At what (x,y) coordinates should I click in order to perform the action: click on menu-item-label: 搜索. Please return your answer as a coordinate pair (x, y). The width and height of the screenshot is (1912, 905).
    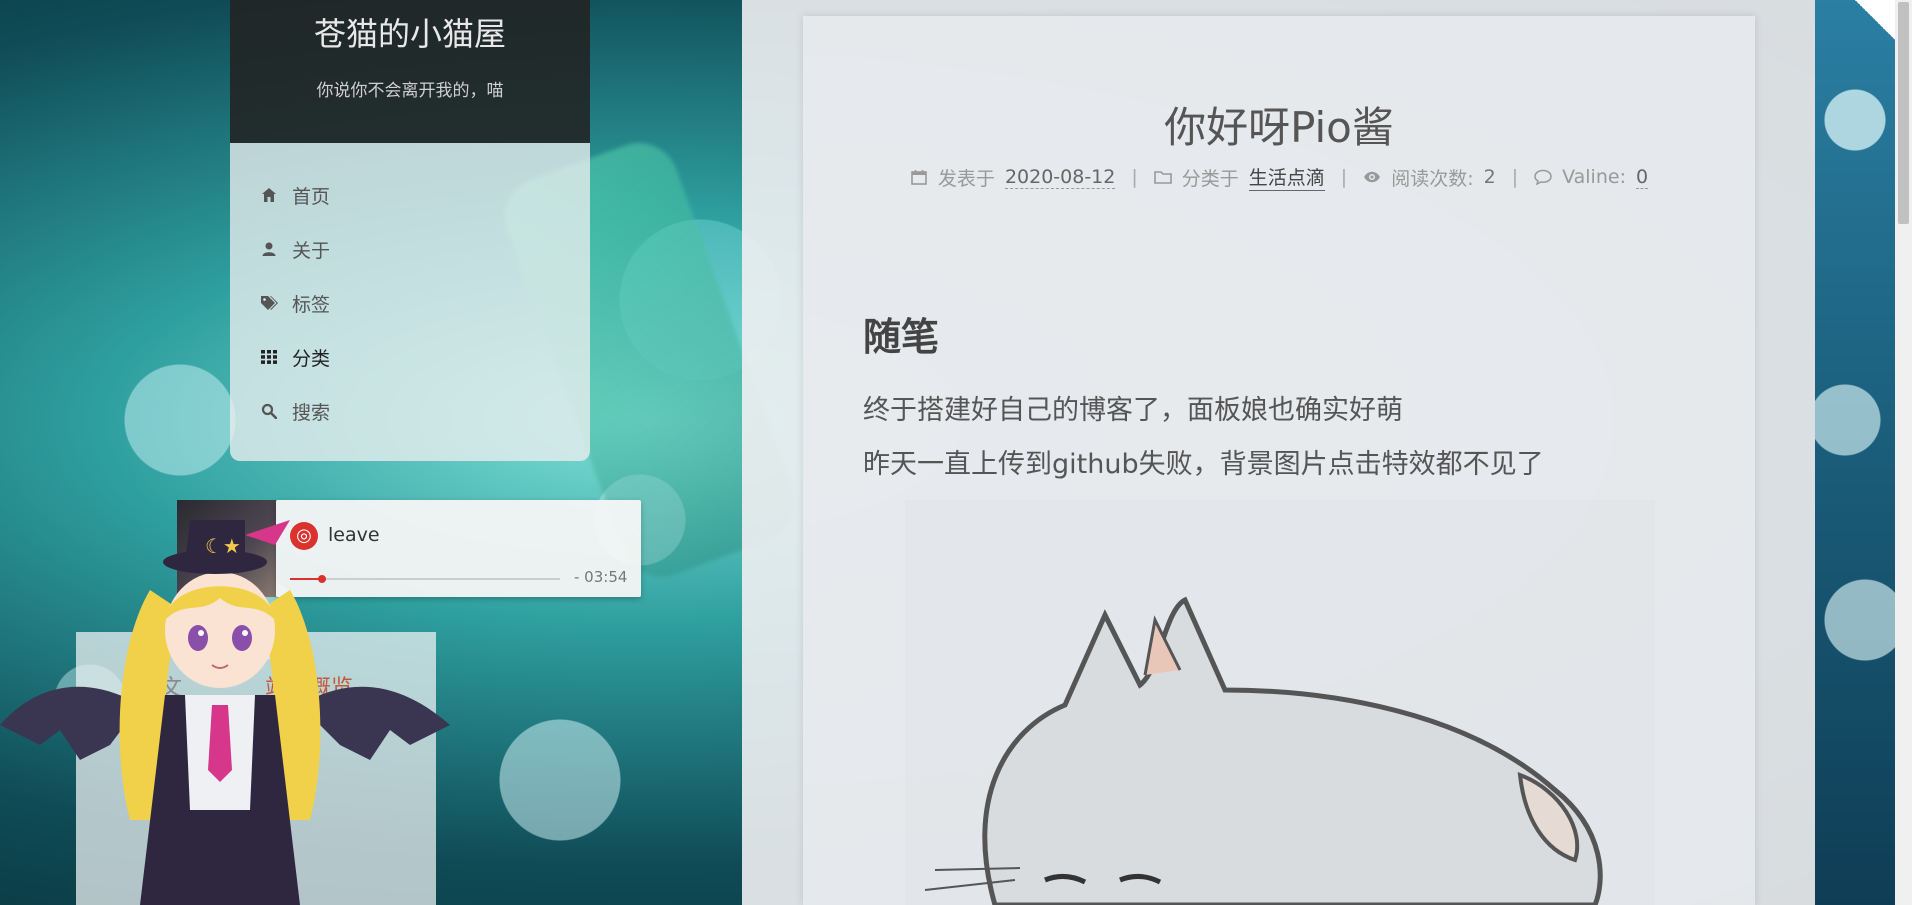
    Looking at the image, I should click on (311, 412).